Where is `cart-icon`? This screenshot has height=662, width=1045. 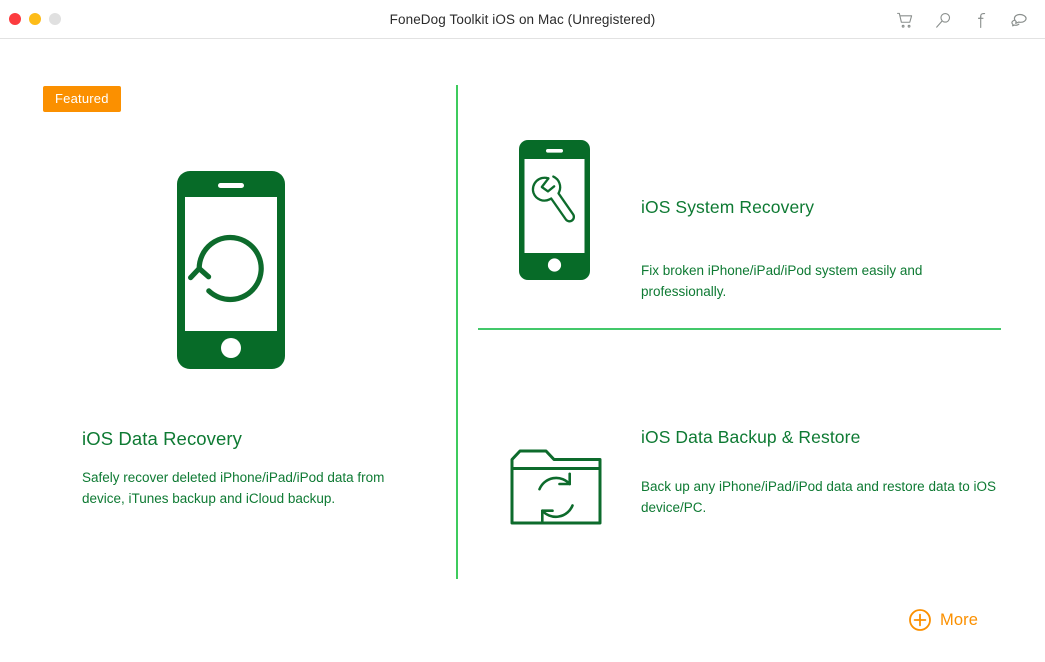 cart-icon is located at coordinates (905, 20).